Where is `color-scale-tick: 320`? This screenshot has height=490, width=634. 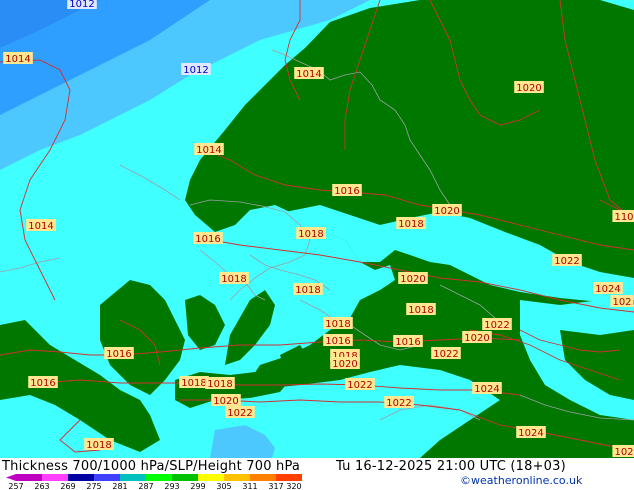
color-scale-tick: 320 is located at coordinates (293, 486).